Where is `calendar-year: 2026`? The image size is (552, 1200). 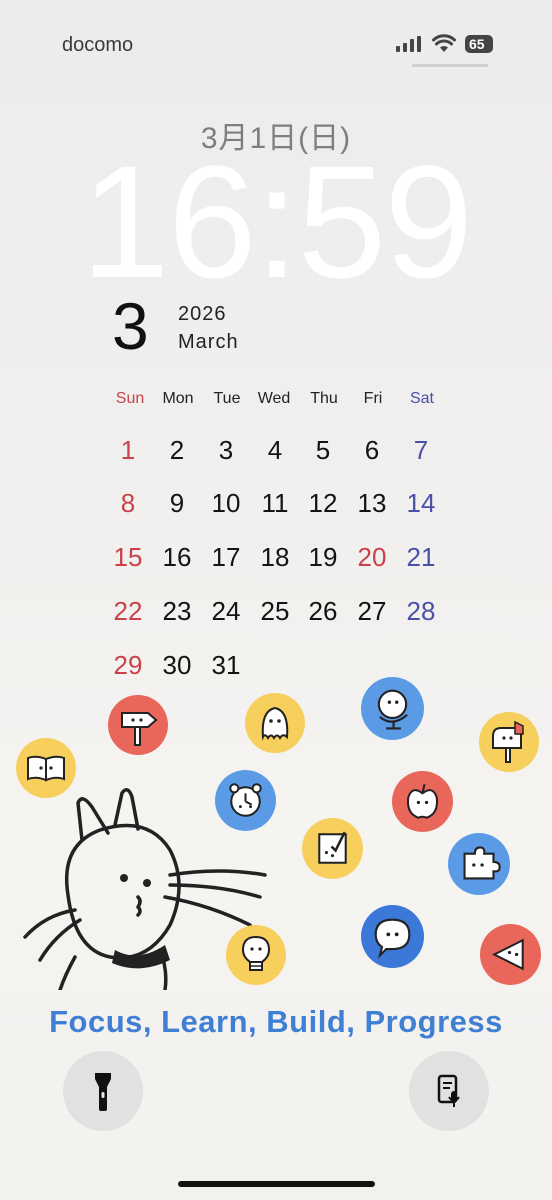 calendar-year: 2026 is located at coordinates (202, 314).